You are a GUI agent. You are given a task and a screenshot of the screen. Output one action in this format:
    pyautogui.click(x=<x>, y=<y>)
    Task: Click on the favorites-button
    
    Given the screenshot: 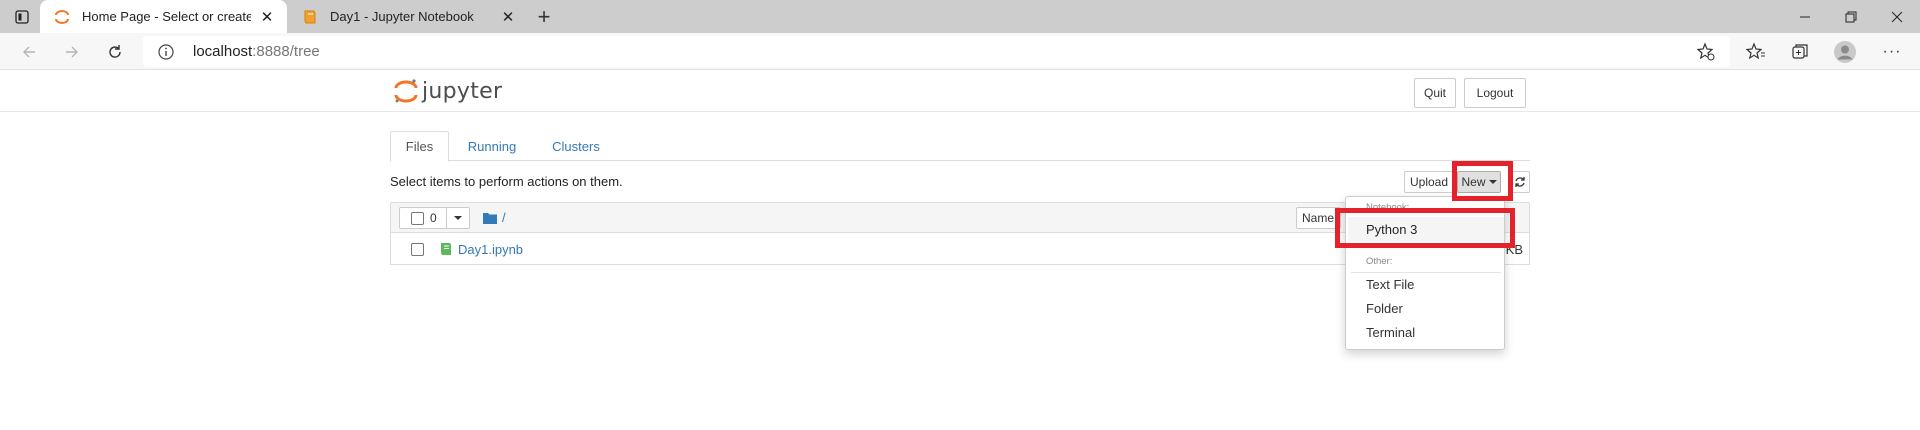 What is the action you would take?
    pyautogui.click(x=1756, y=52)
    